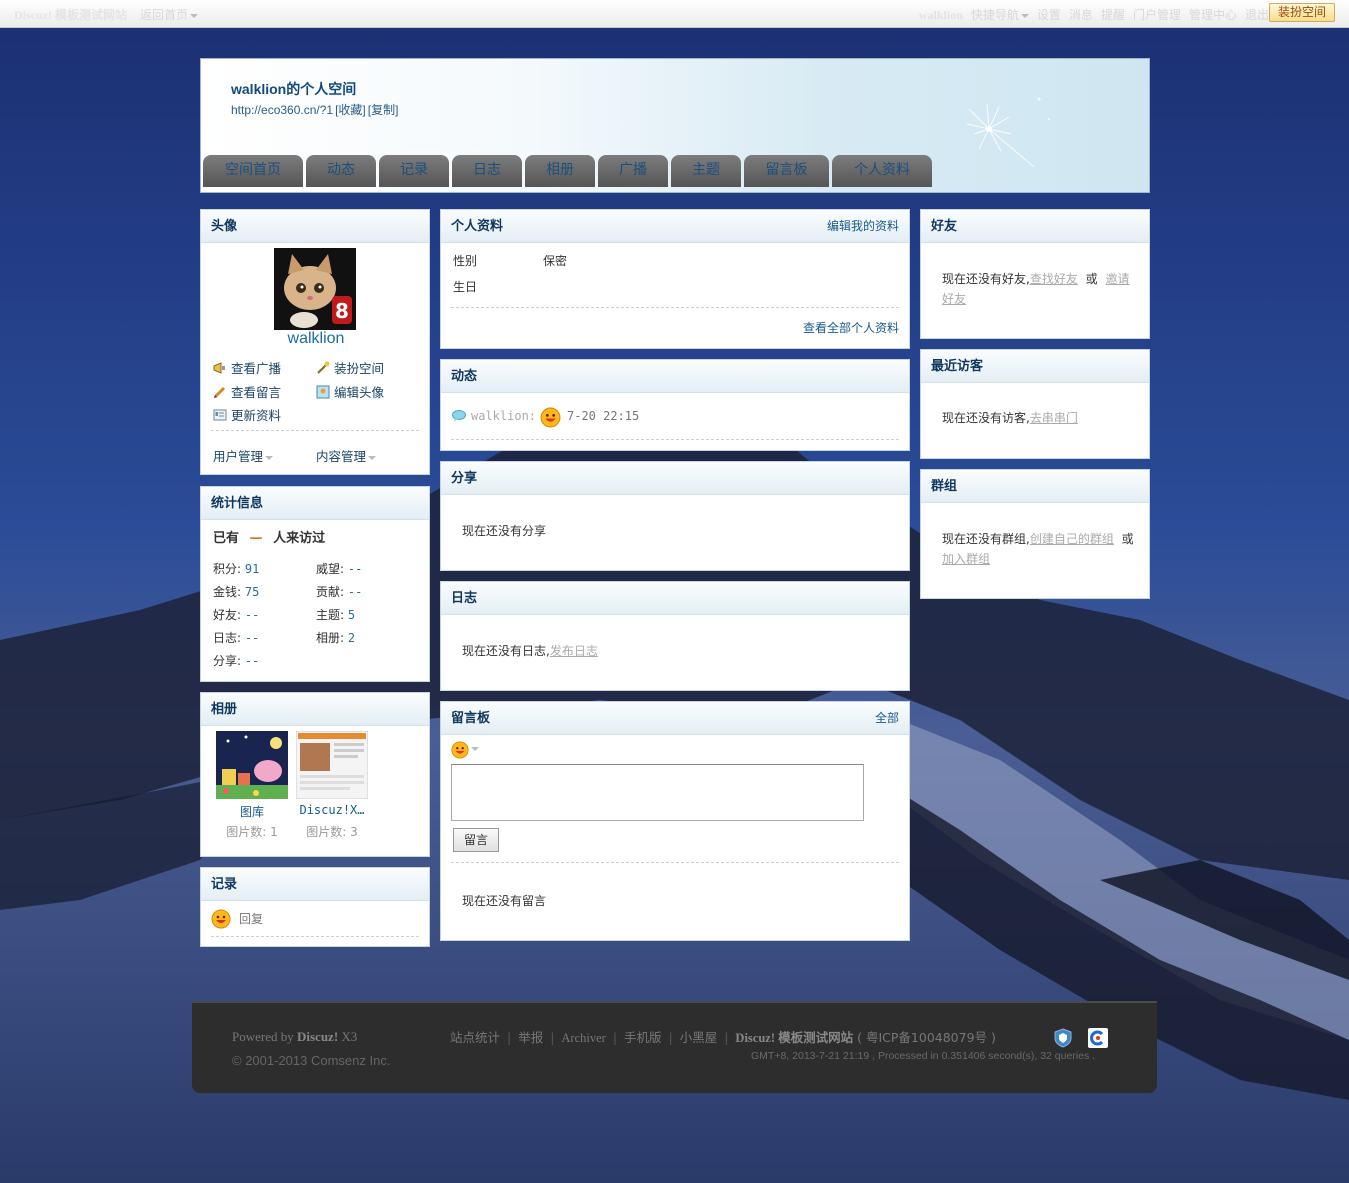 The width and height of the screenshot is (1349, 1183). What do you see at coordinates (253, 171) in the screenshot?
I see `tab-space-home: 空间首页` at bounding box center [253, 171].